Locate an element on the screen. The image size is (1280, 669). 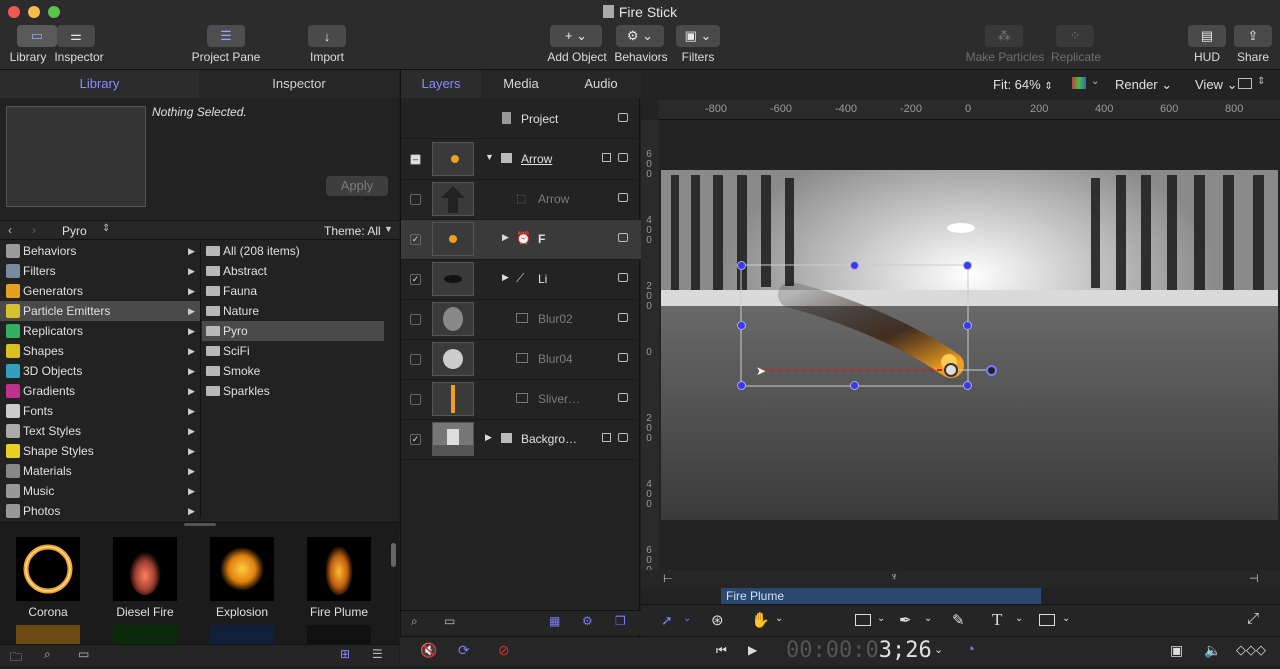
select-tool-icon: ➚ is located at coordinates (667, 620).